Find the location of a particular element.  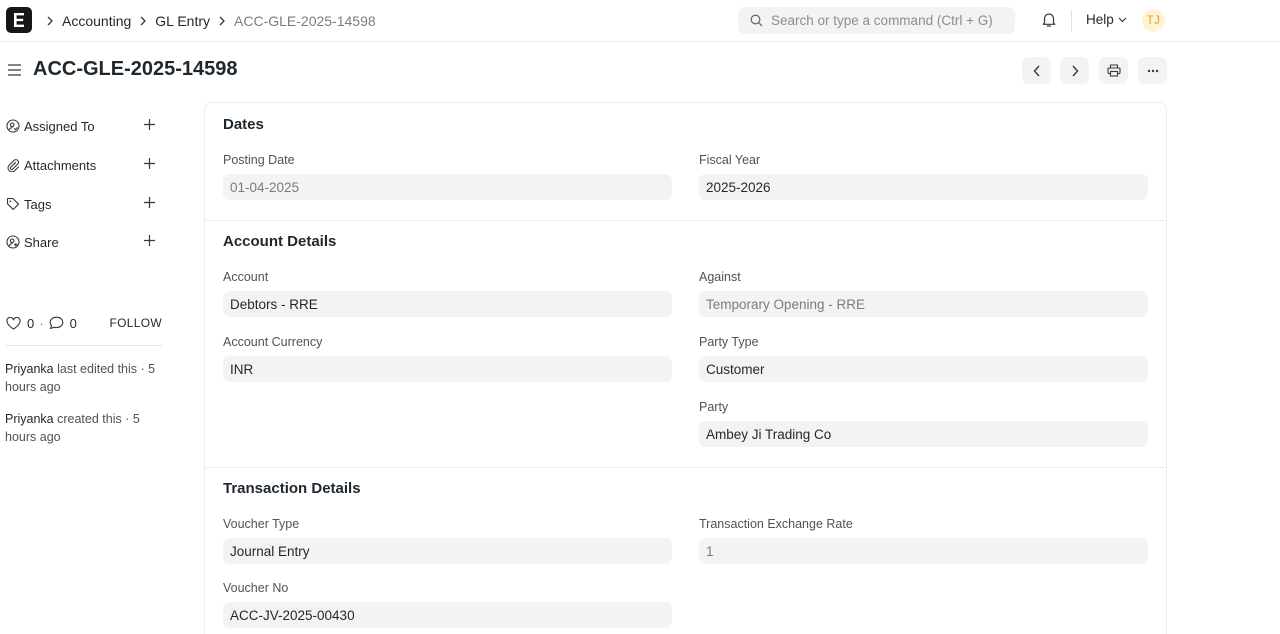

printer-icon is located at coordinates (1113, 70).